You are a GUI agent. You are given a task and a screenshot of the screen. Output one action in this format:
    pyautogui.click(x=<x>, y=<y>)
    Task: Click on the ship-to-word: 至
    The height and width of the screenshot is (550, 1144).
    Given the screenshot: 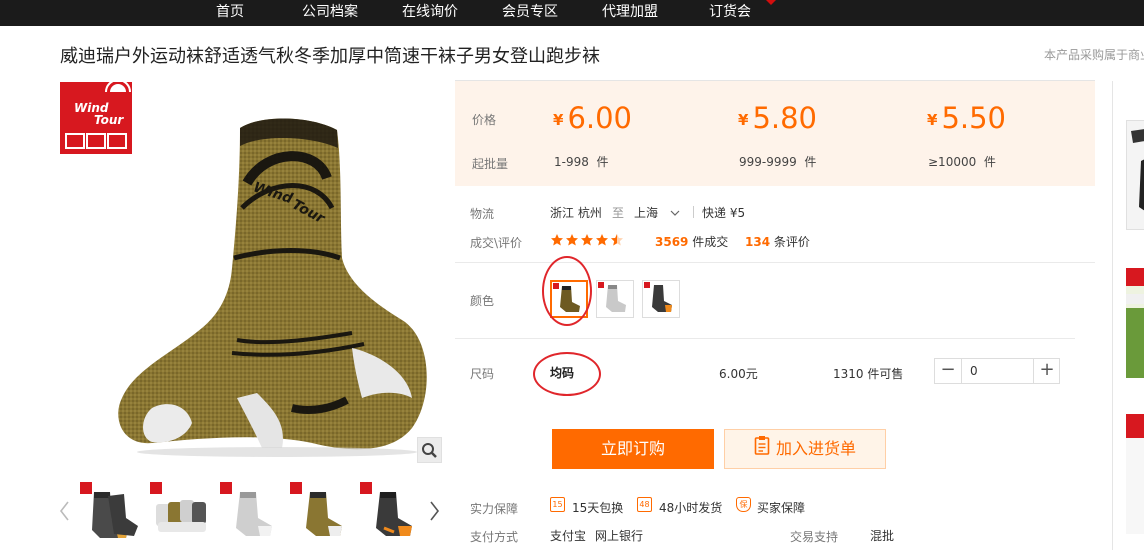 What is the action you would take?
    pyautogui.click(x=618, y=213)
    